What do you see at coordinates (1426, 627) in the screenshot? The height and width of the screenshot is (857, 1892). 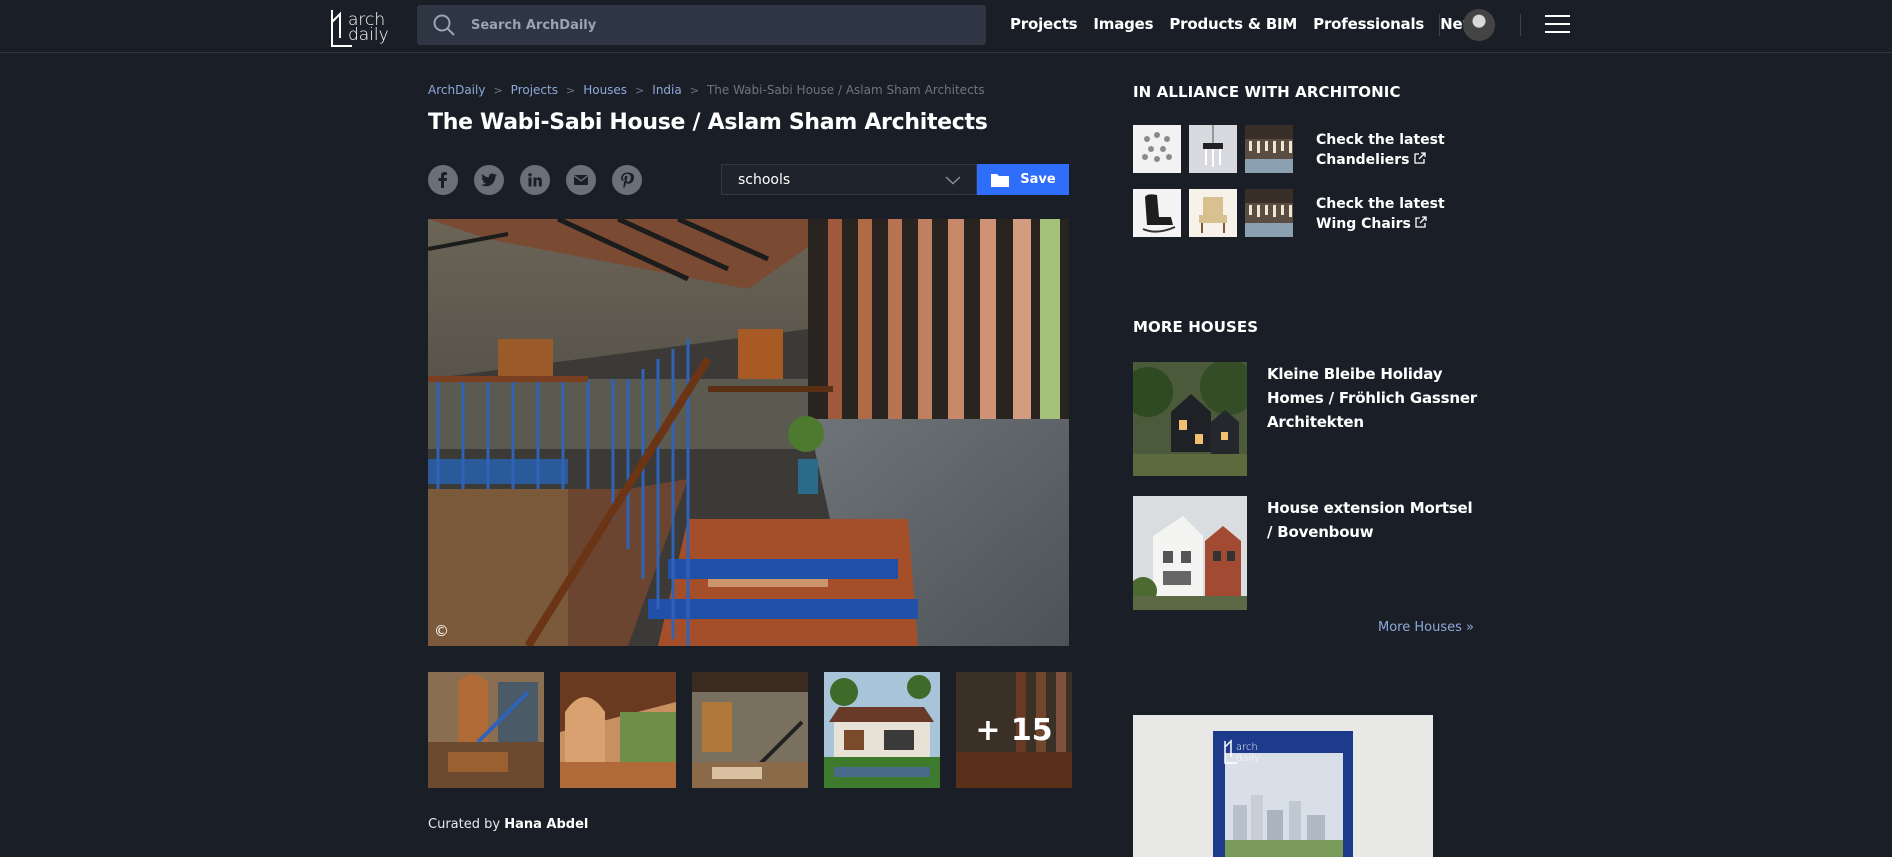 I see `more-houses-link: More Houses »` at bounding box center [1426, 627].